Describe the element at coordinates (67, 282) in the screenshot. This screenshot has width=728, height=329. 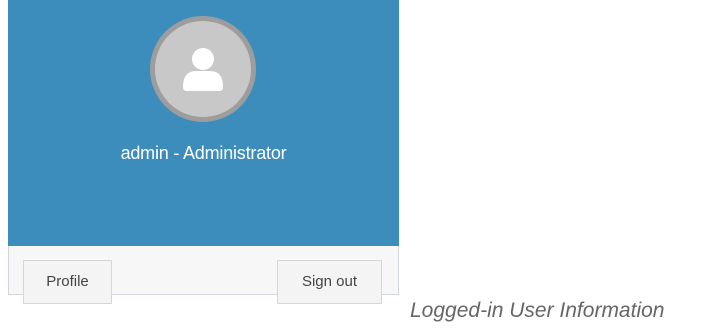
I see `profile-button: Profile` at that location.